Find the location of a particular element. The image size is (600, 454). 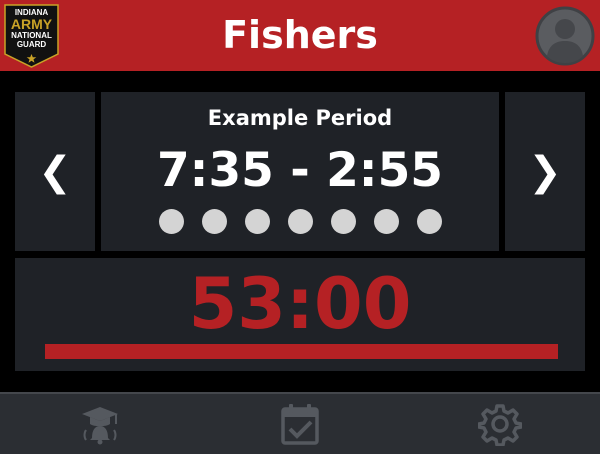

calendar-check-icon is located at coordinates (300, 424).